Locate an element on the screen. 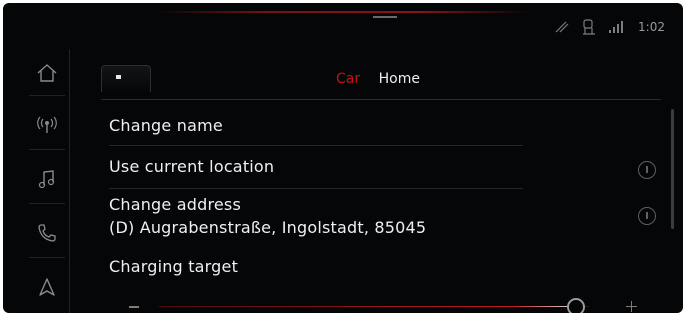 This screenshot has width=687, height=317. home-icon is located at coordinates (47, 73).